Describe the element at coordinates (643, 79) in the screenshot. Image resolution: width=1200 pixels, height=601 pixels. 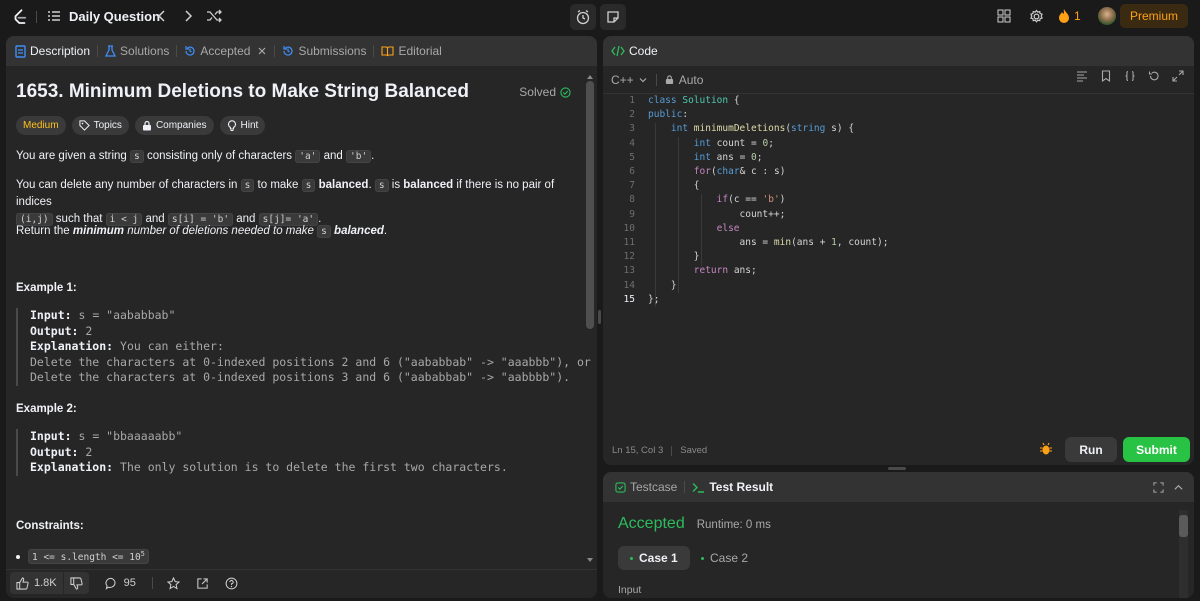
I see `chevron-down-icon` at that location.